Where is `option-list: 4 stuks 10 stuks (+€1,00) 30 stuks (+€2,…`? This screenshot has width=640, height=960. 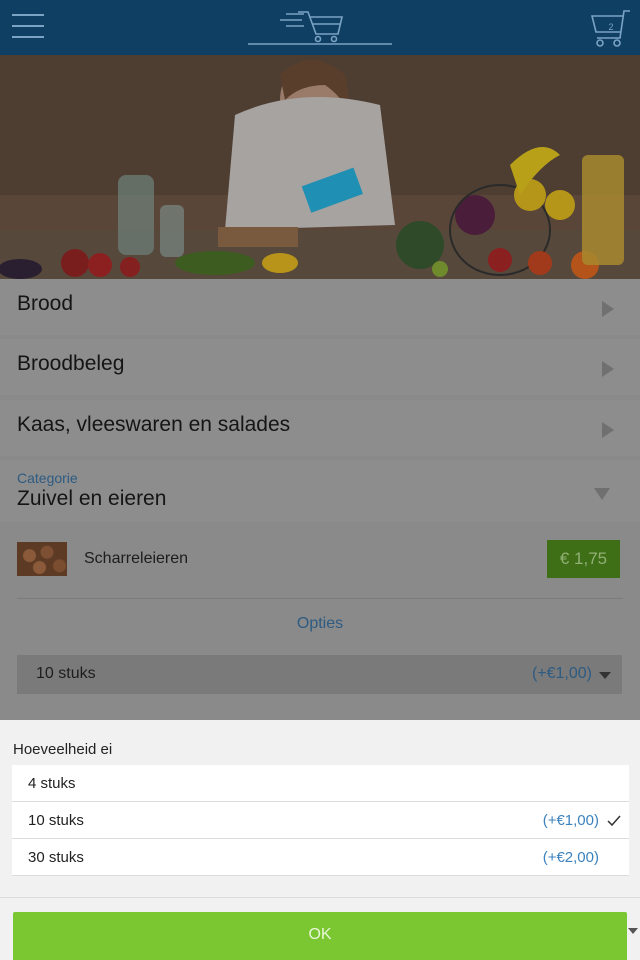
option-list: 4 stuks 10 stuks (+€1,00) 30 stuks (+€2,… is located at coordinates (320, 820).